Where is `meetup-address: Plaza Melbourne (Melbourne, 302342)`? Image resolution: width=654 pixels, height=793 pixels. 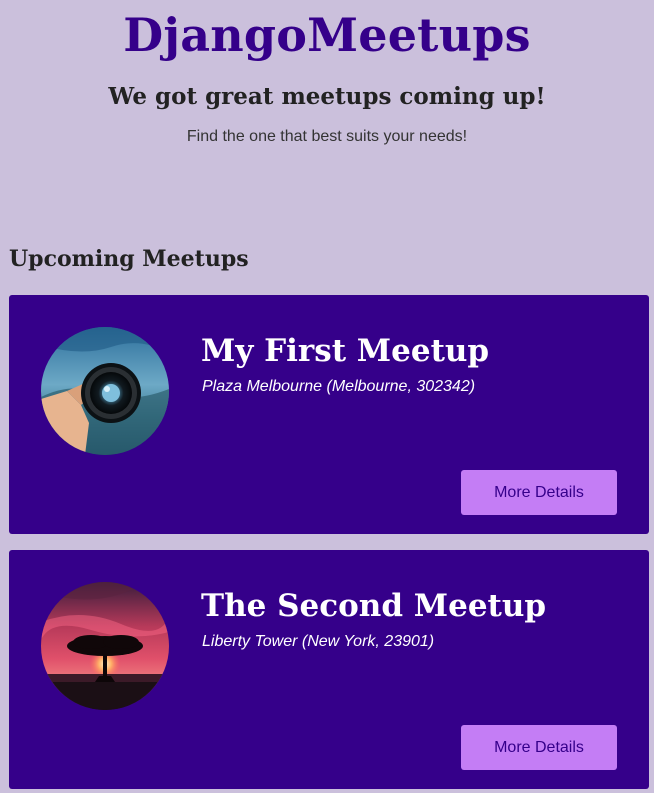
meetup-address: Plaza Melbourne (Melbourne, 302342) is located at coordinates (339, 386).